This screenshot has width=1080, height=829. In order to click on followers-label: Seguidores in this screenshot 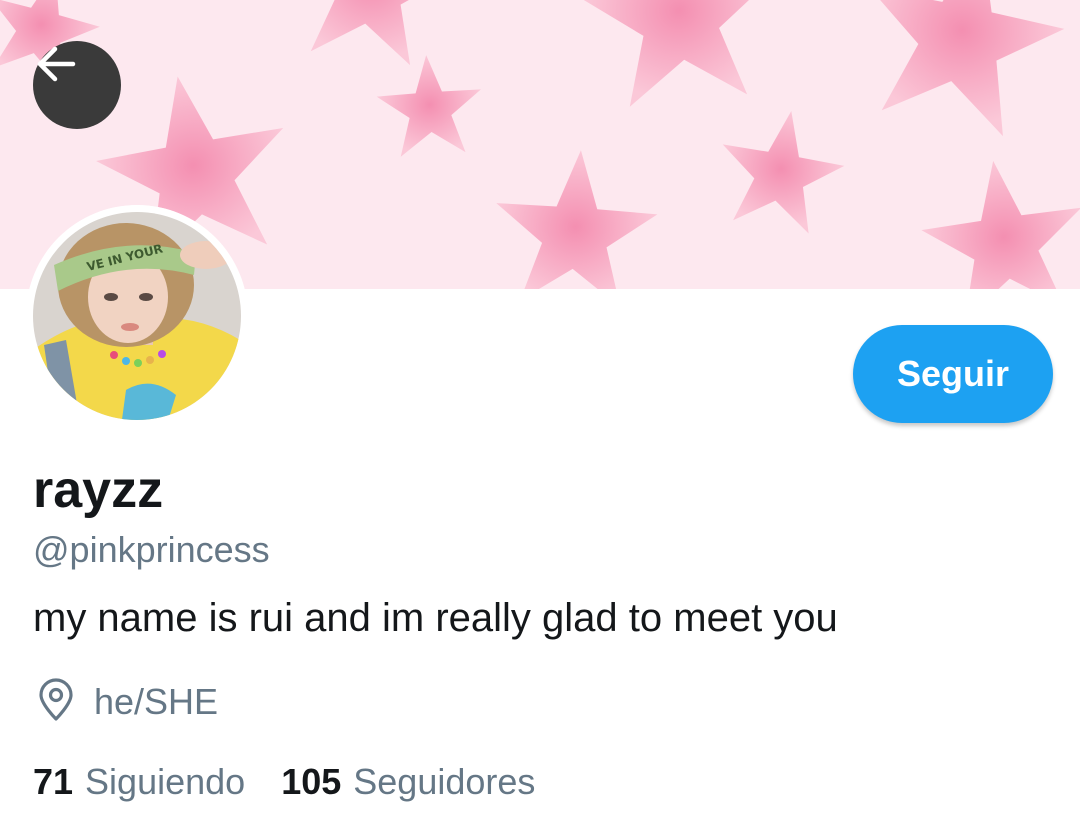, I will do `click(444, 781)`.